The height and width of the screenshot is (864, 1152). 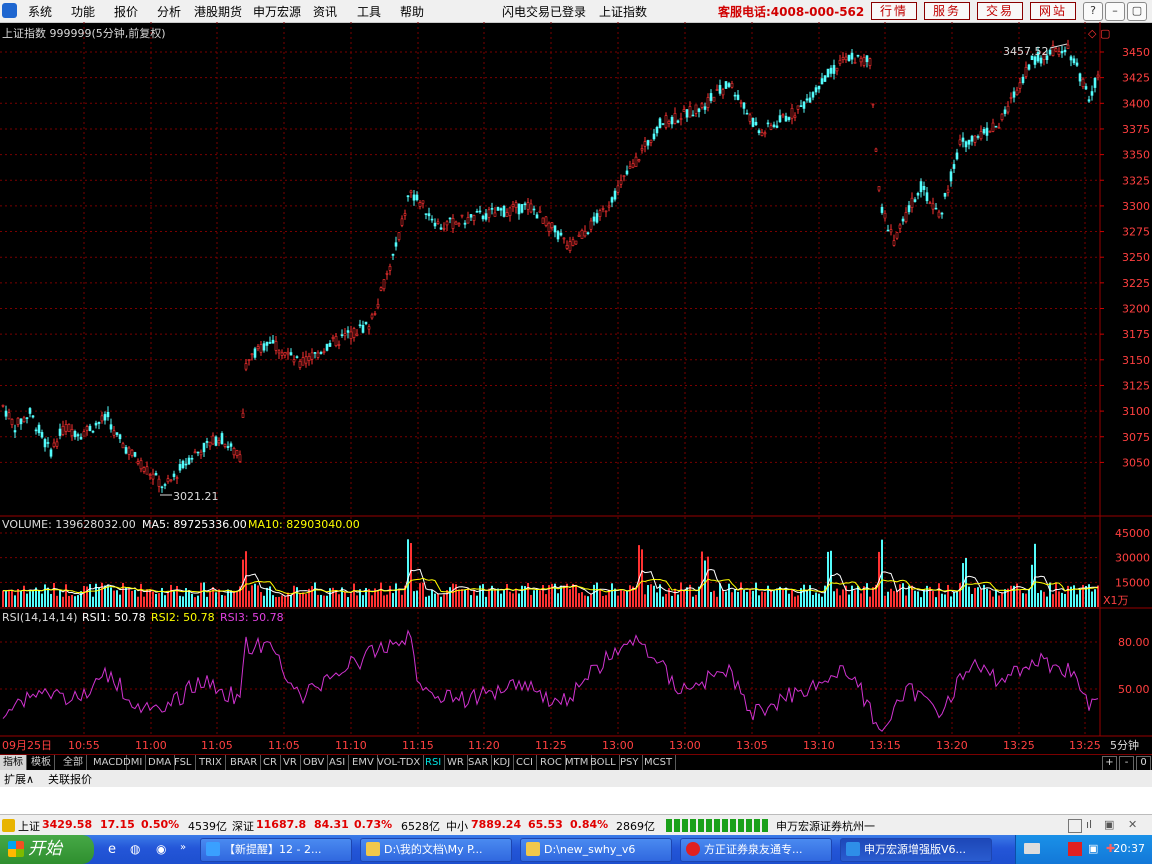 I want to click on lock-icon: ▣, so click(x=1109, y=824).